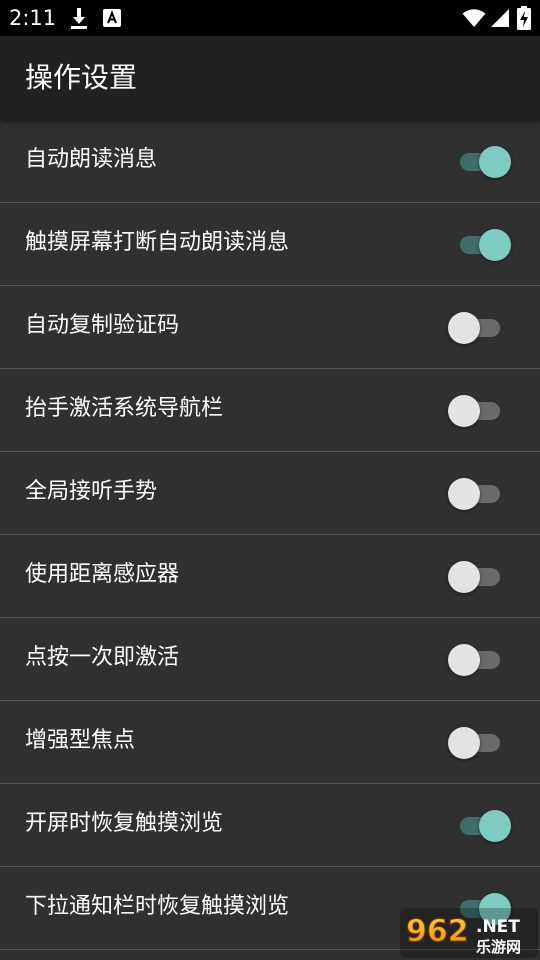 The height and width of the screenshot is (960, 540). Describe the element at coordinates (80, 740) in the screenshot. I see `setting-label: 增强型焦点` at that location.